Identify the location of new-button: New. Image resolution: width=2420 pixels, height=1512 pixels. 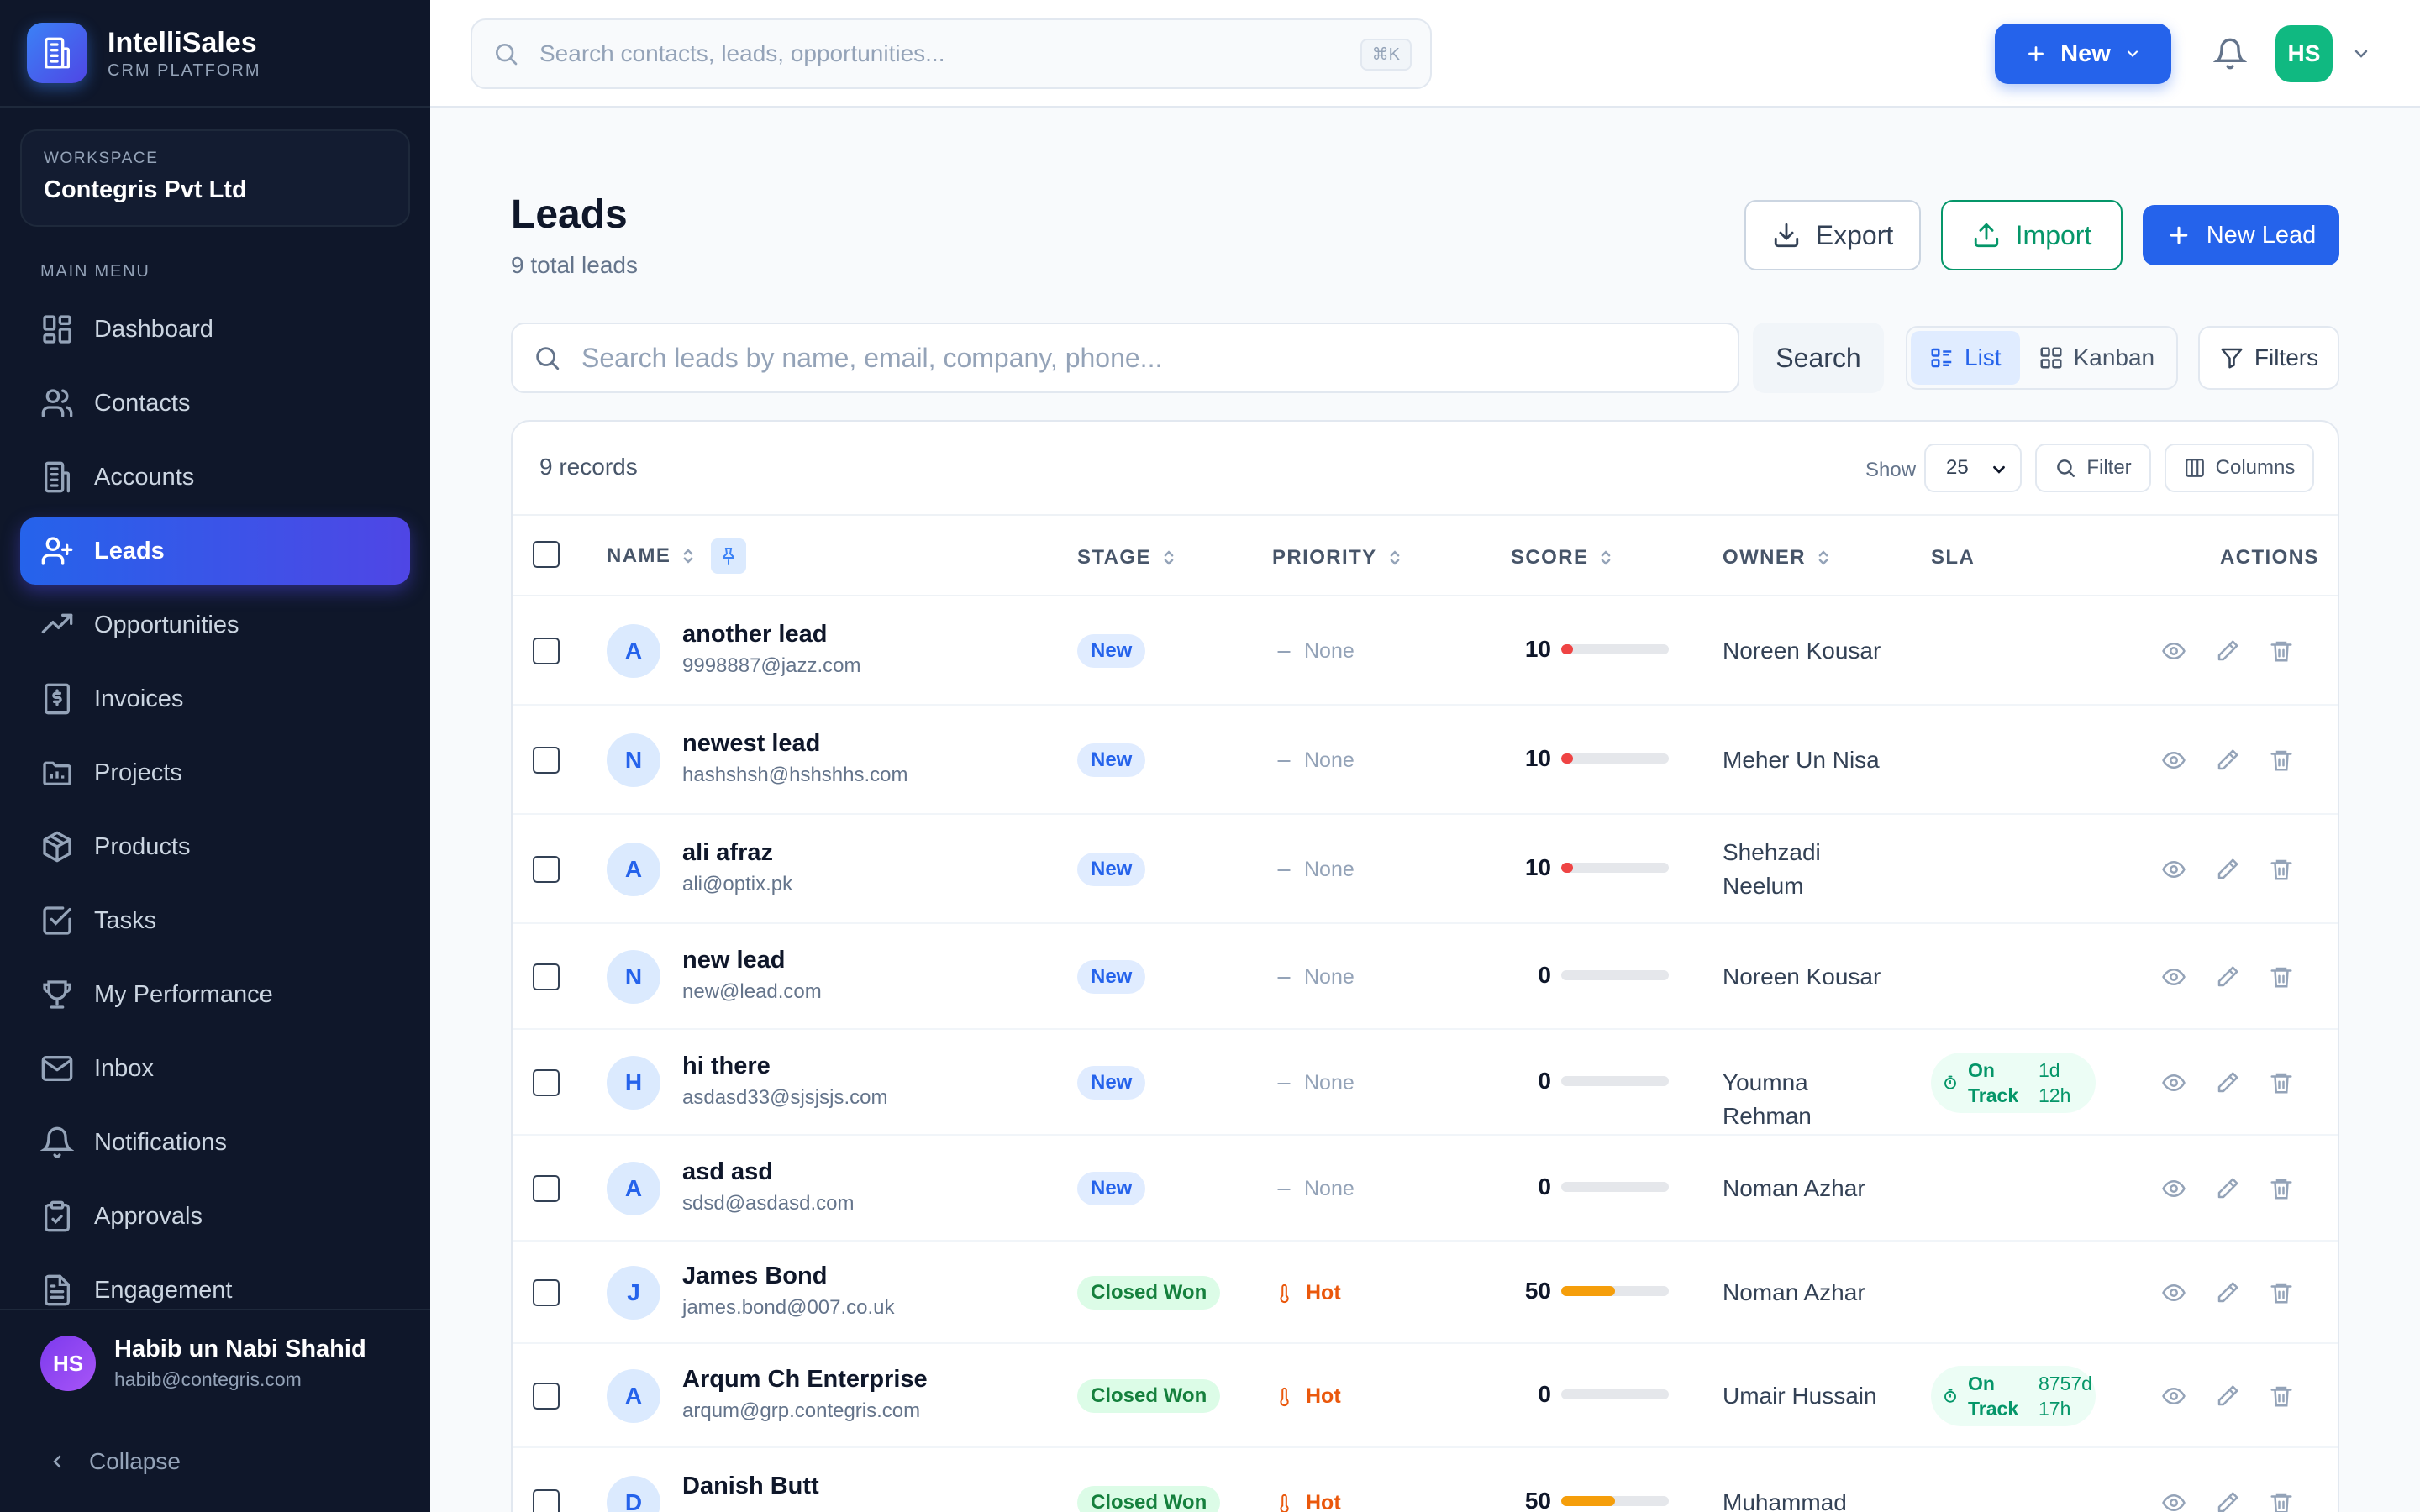
(2083, 54).